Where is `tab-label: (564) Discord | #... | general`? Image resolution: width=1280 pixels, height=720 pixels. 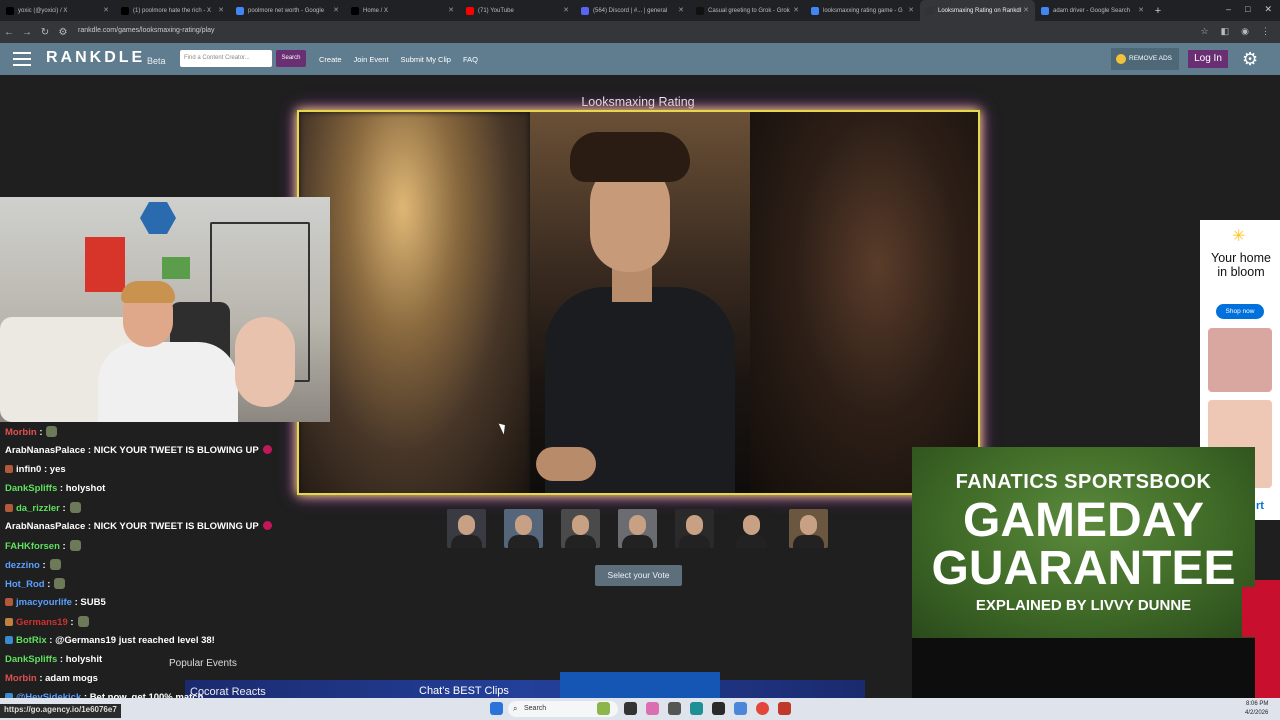 tab-label: (564) Discord | #... | general is located at coordinates (630, 10).